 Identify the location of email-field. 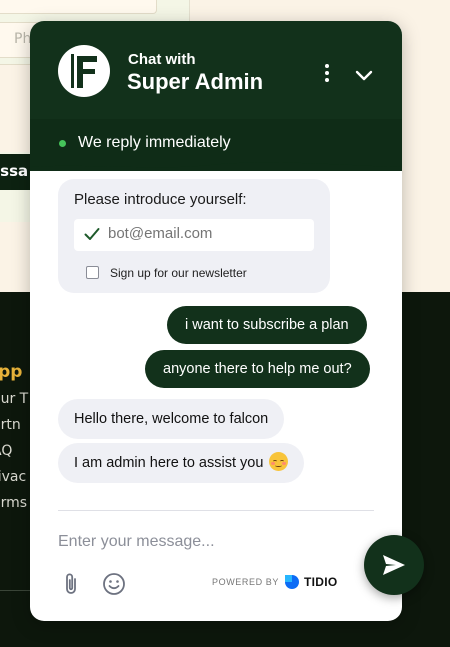
(194, 235).